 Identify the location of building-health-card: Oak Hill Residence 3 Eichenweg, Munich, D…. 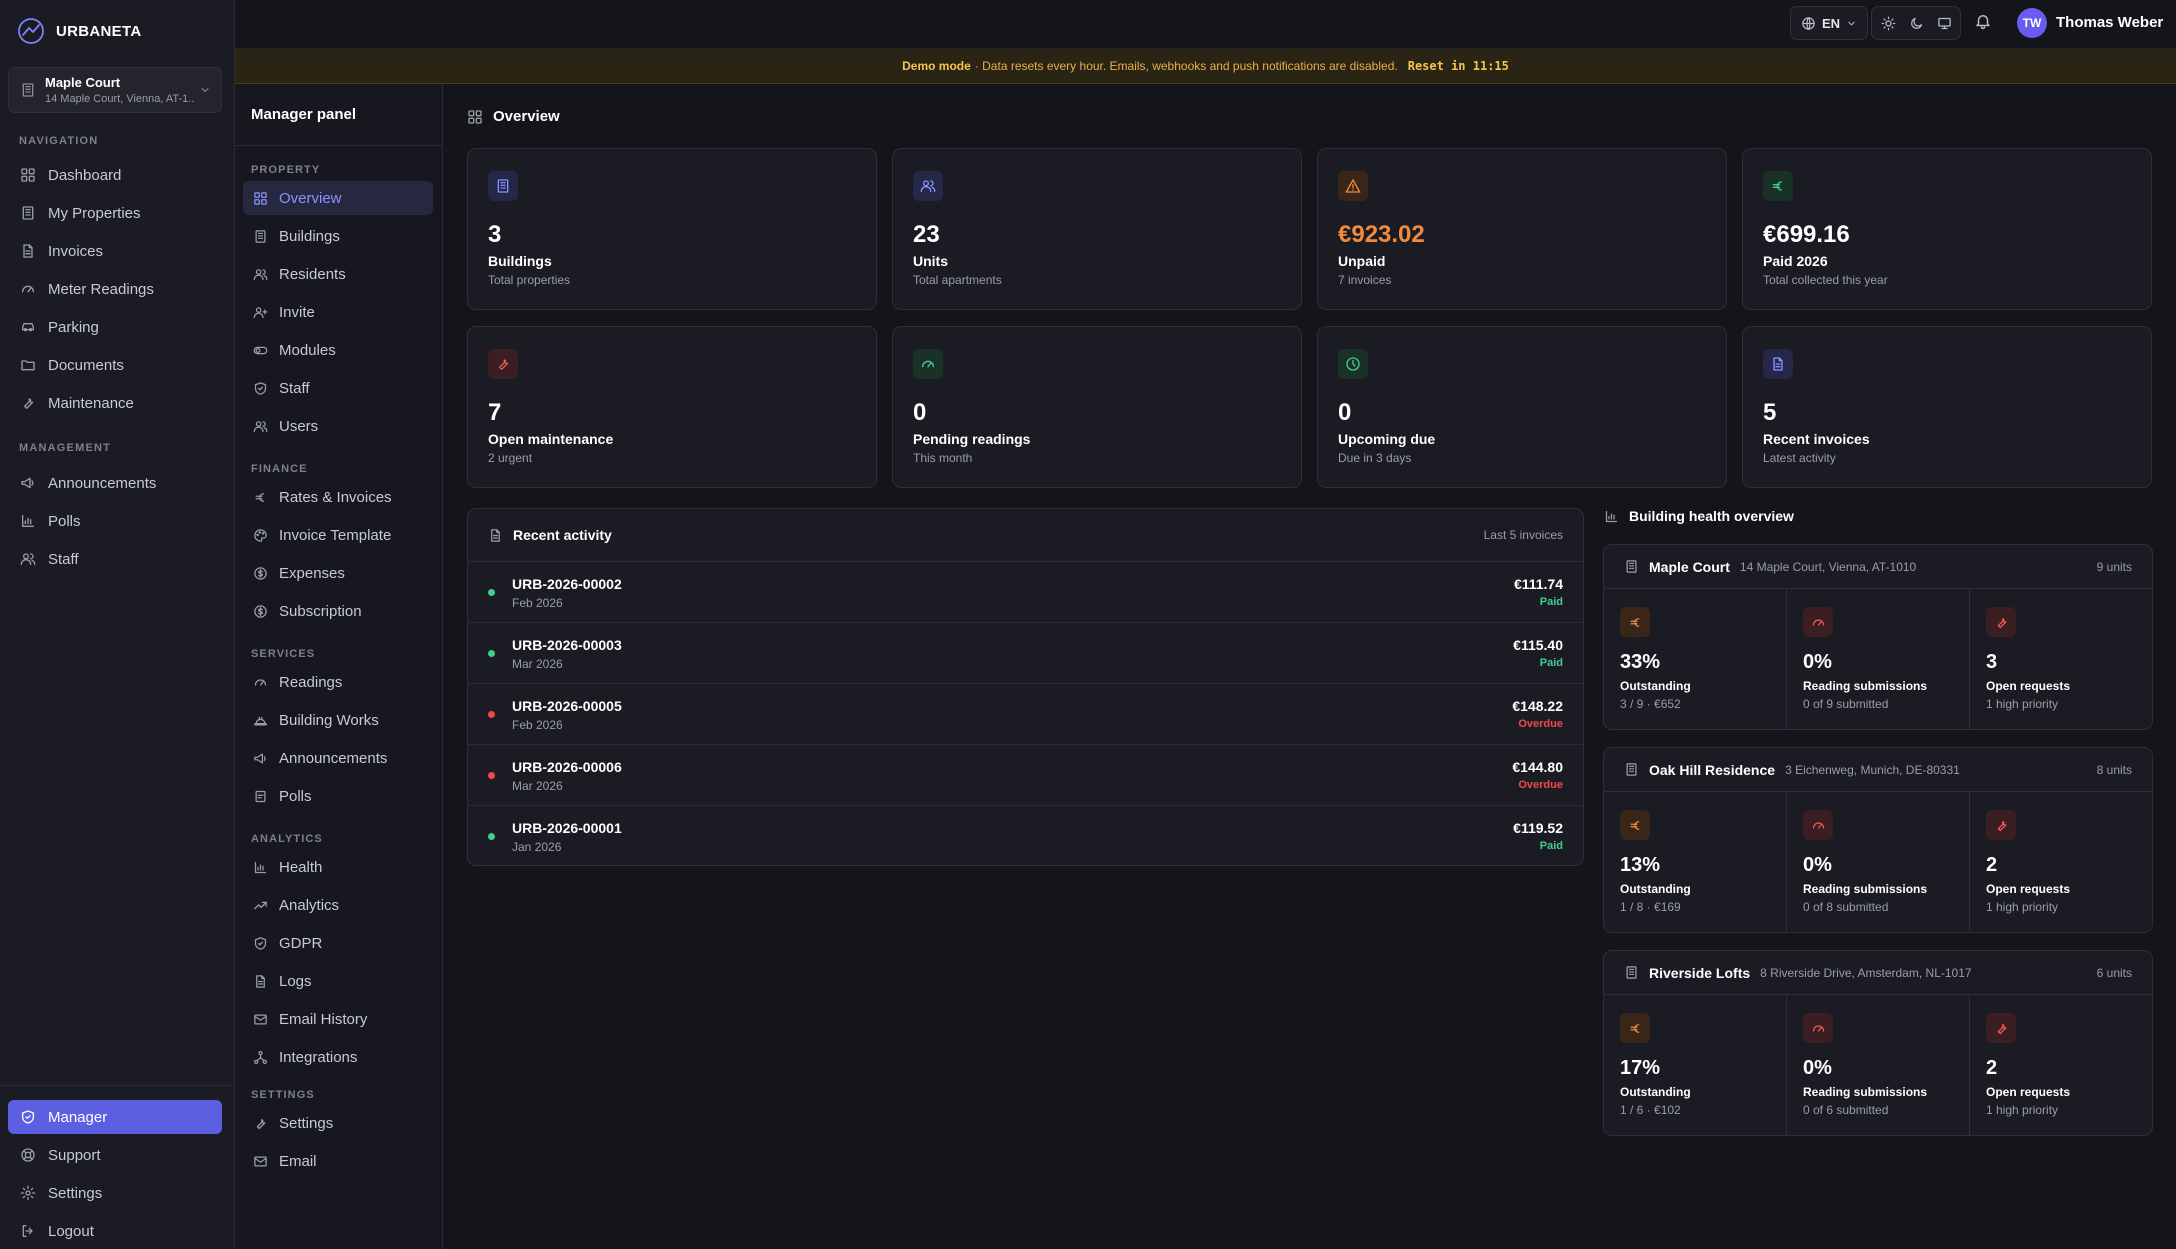
(1878, 840).